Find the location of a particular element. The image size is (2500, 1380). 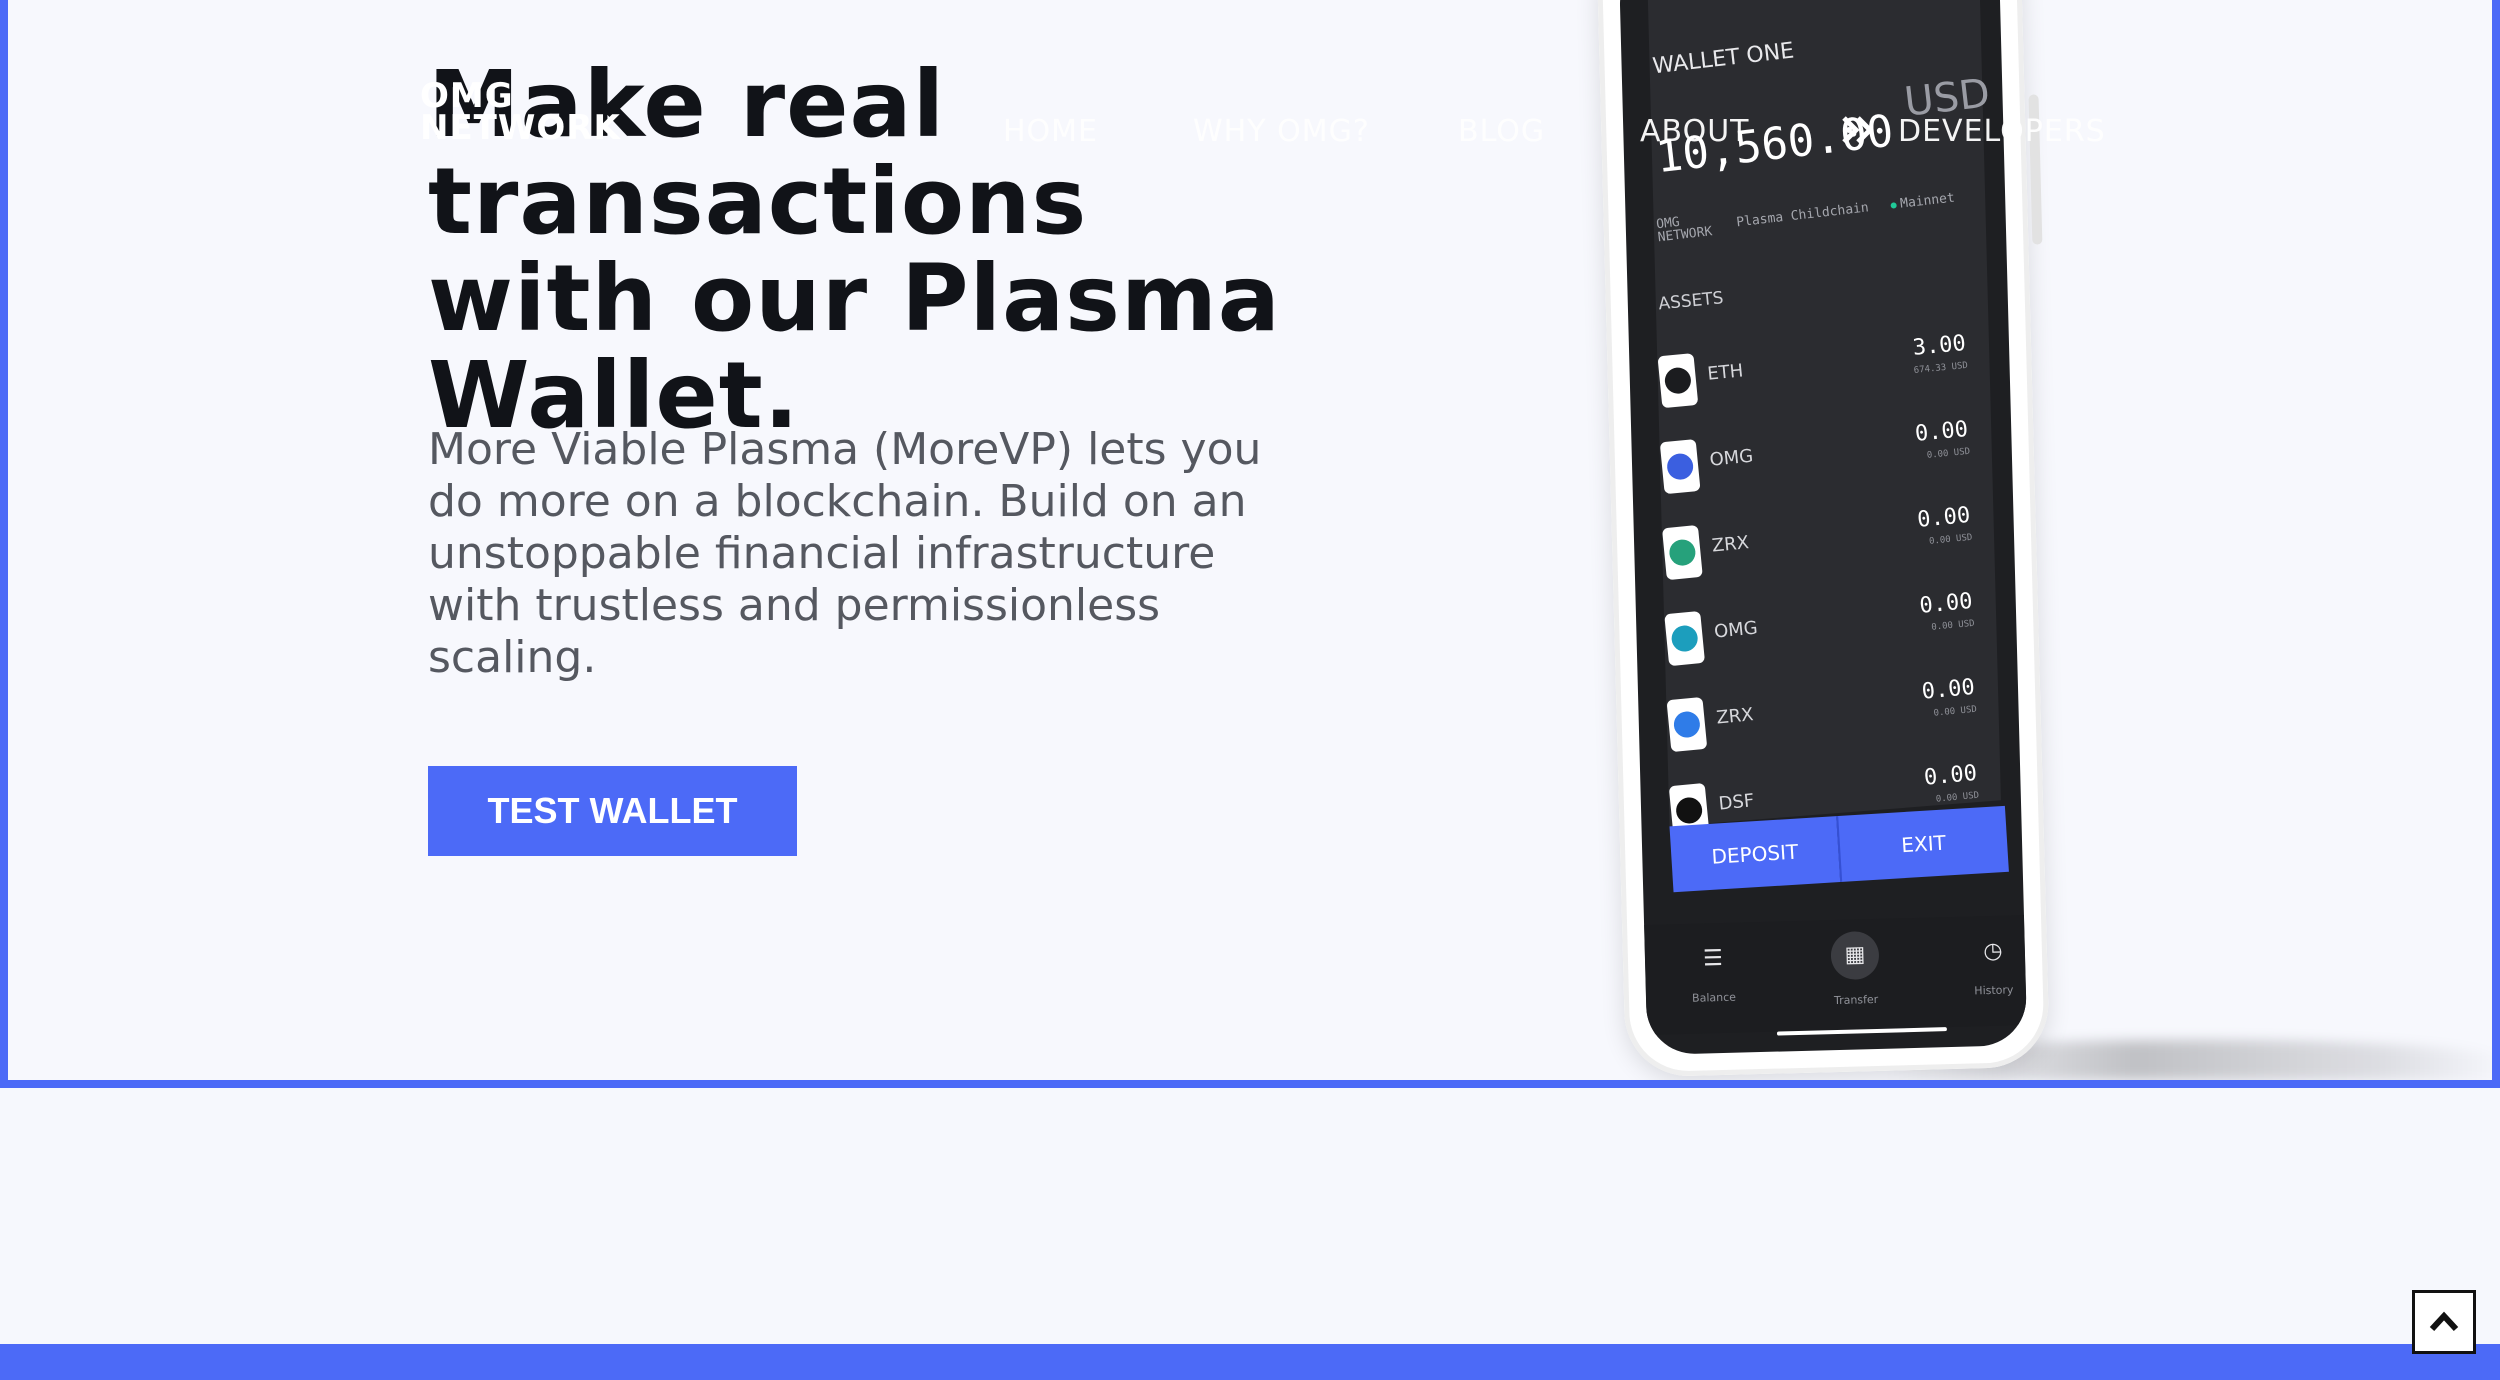

tab-history: ◷ History is located at coordinates (1989, 965).